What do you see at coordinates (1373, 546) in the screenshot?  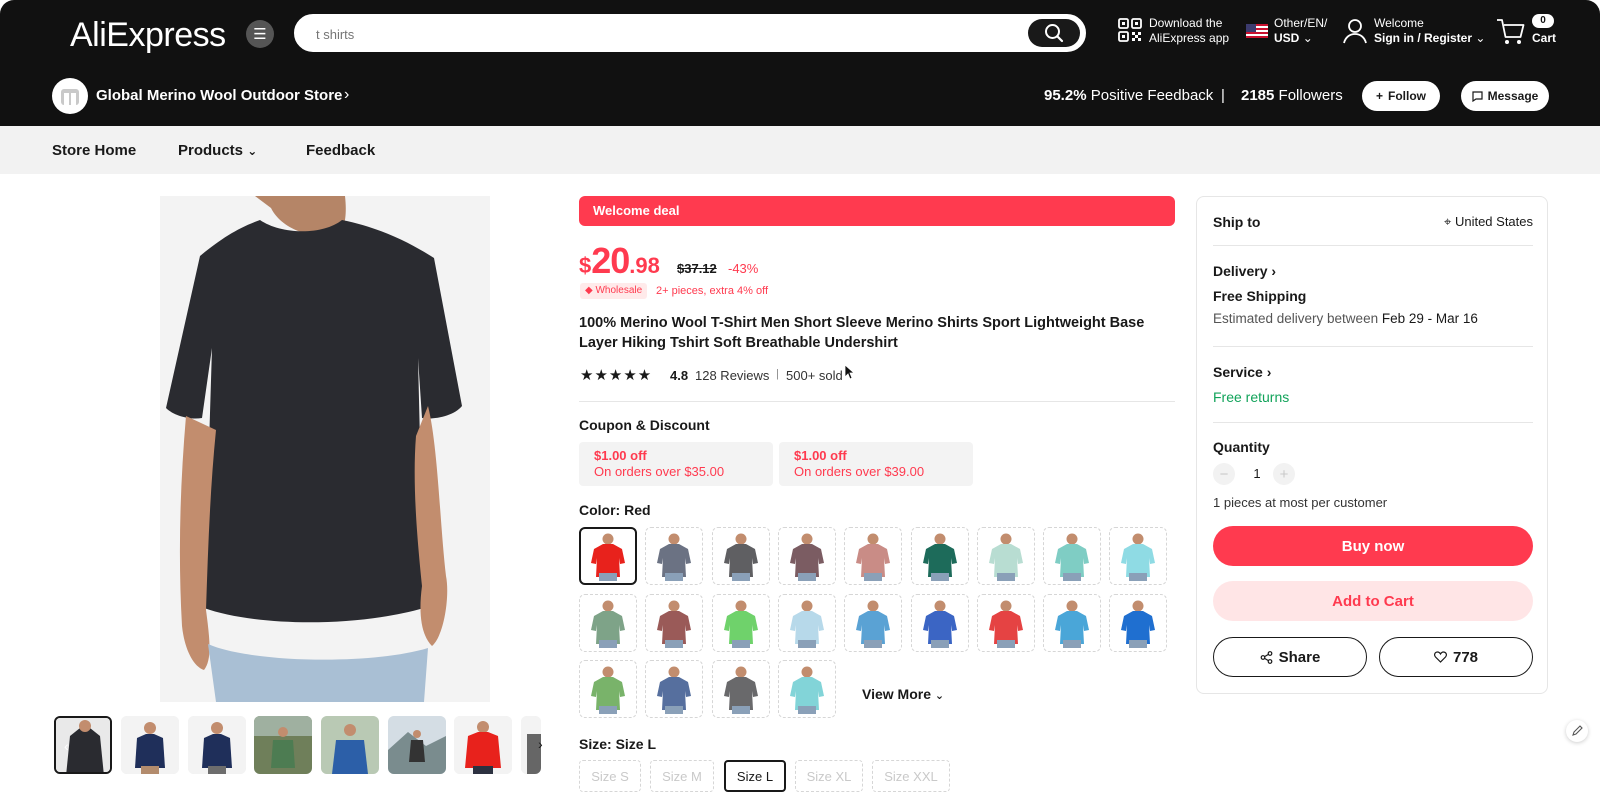 I see `buy-now-button: Buy now` at bounding box center [1373, 546].